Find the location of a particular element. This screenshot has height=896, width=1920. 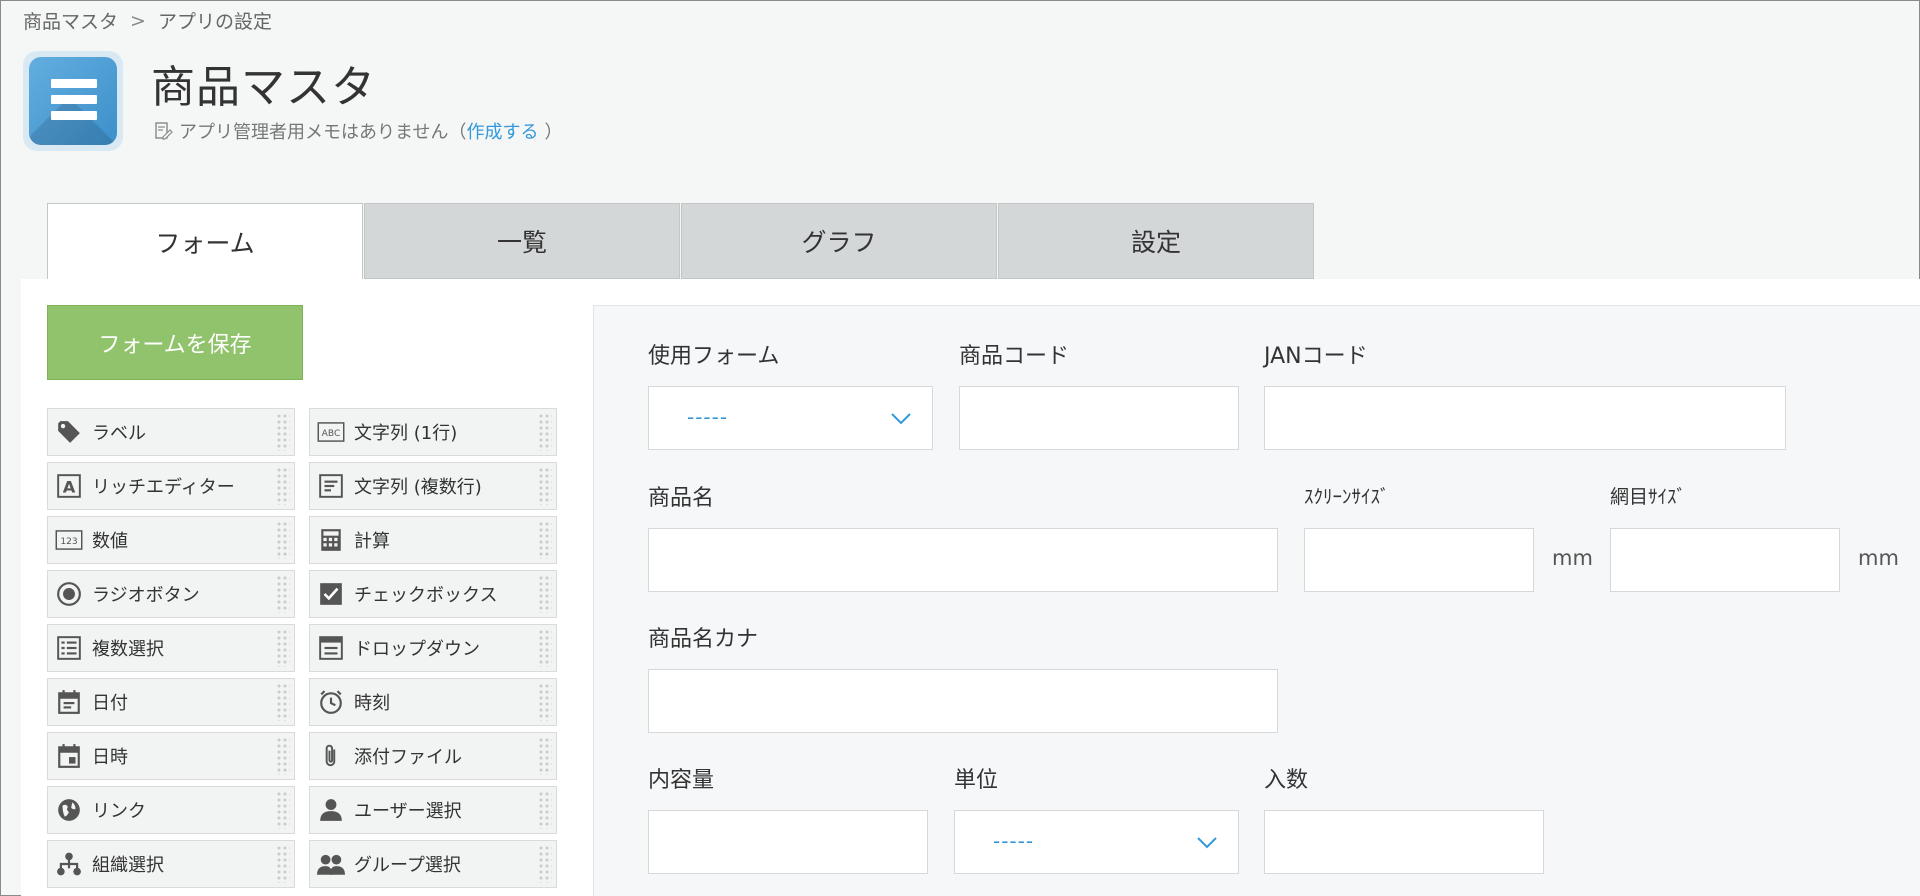

jan-code-field is located at coordinates (1525, 418).